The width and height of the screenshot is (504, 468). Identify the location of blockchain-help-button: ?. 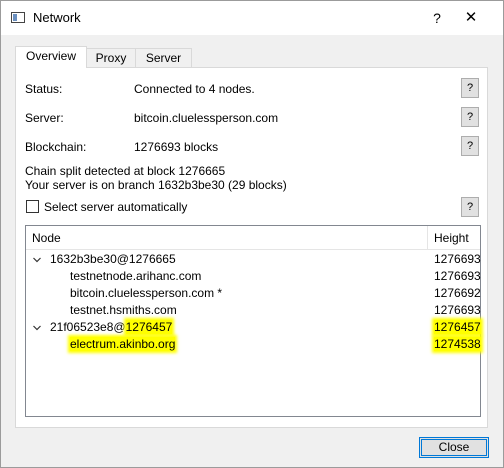
(470, 146).